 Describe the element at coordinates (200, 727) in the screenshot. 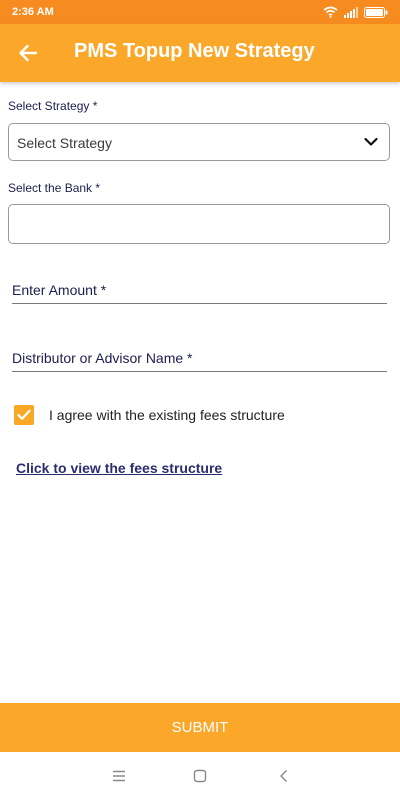

I see `submit-button: SUBMIT` at that location.